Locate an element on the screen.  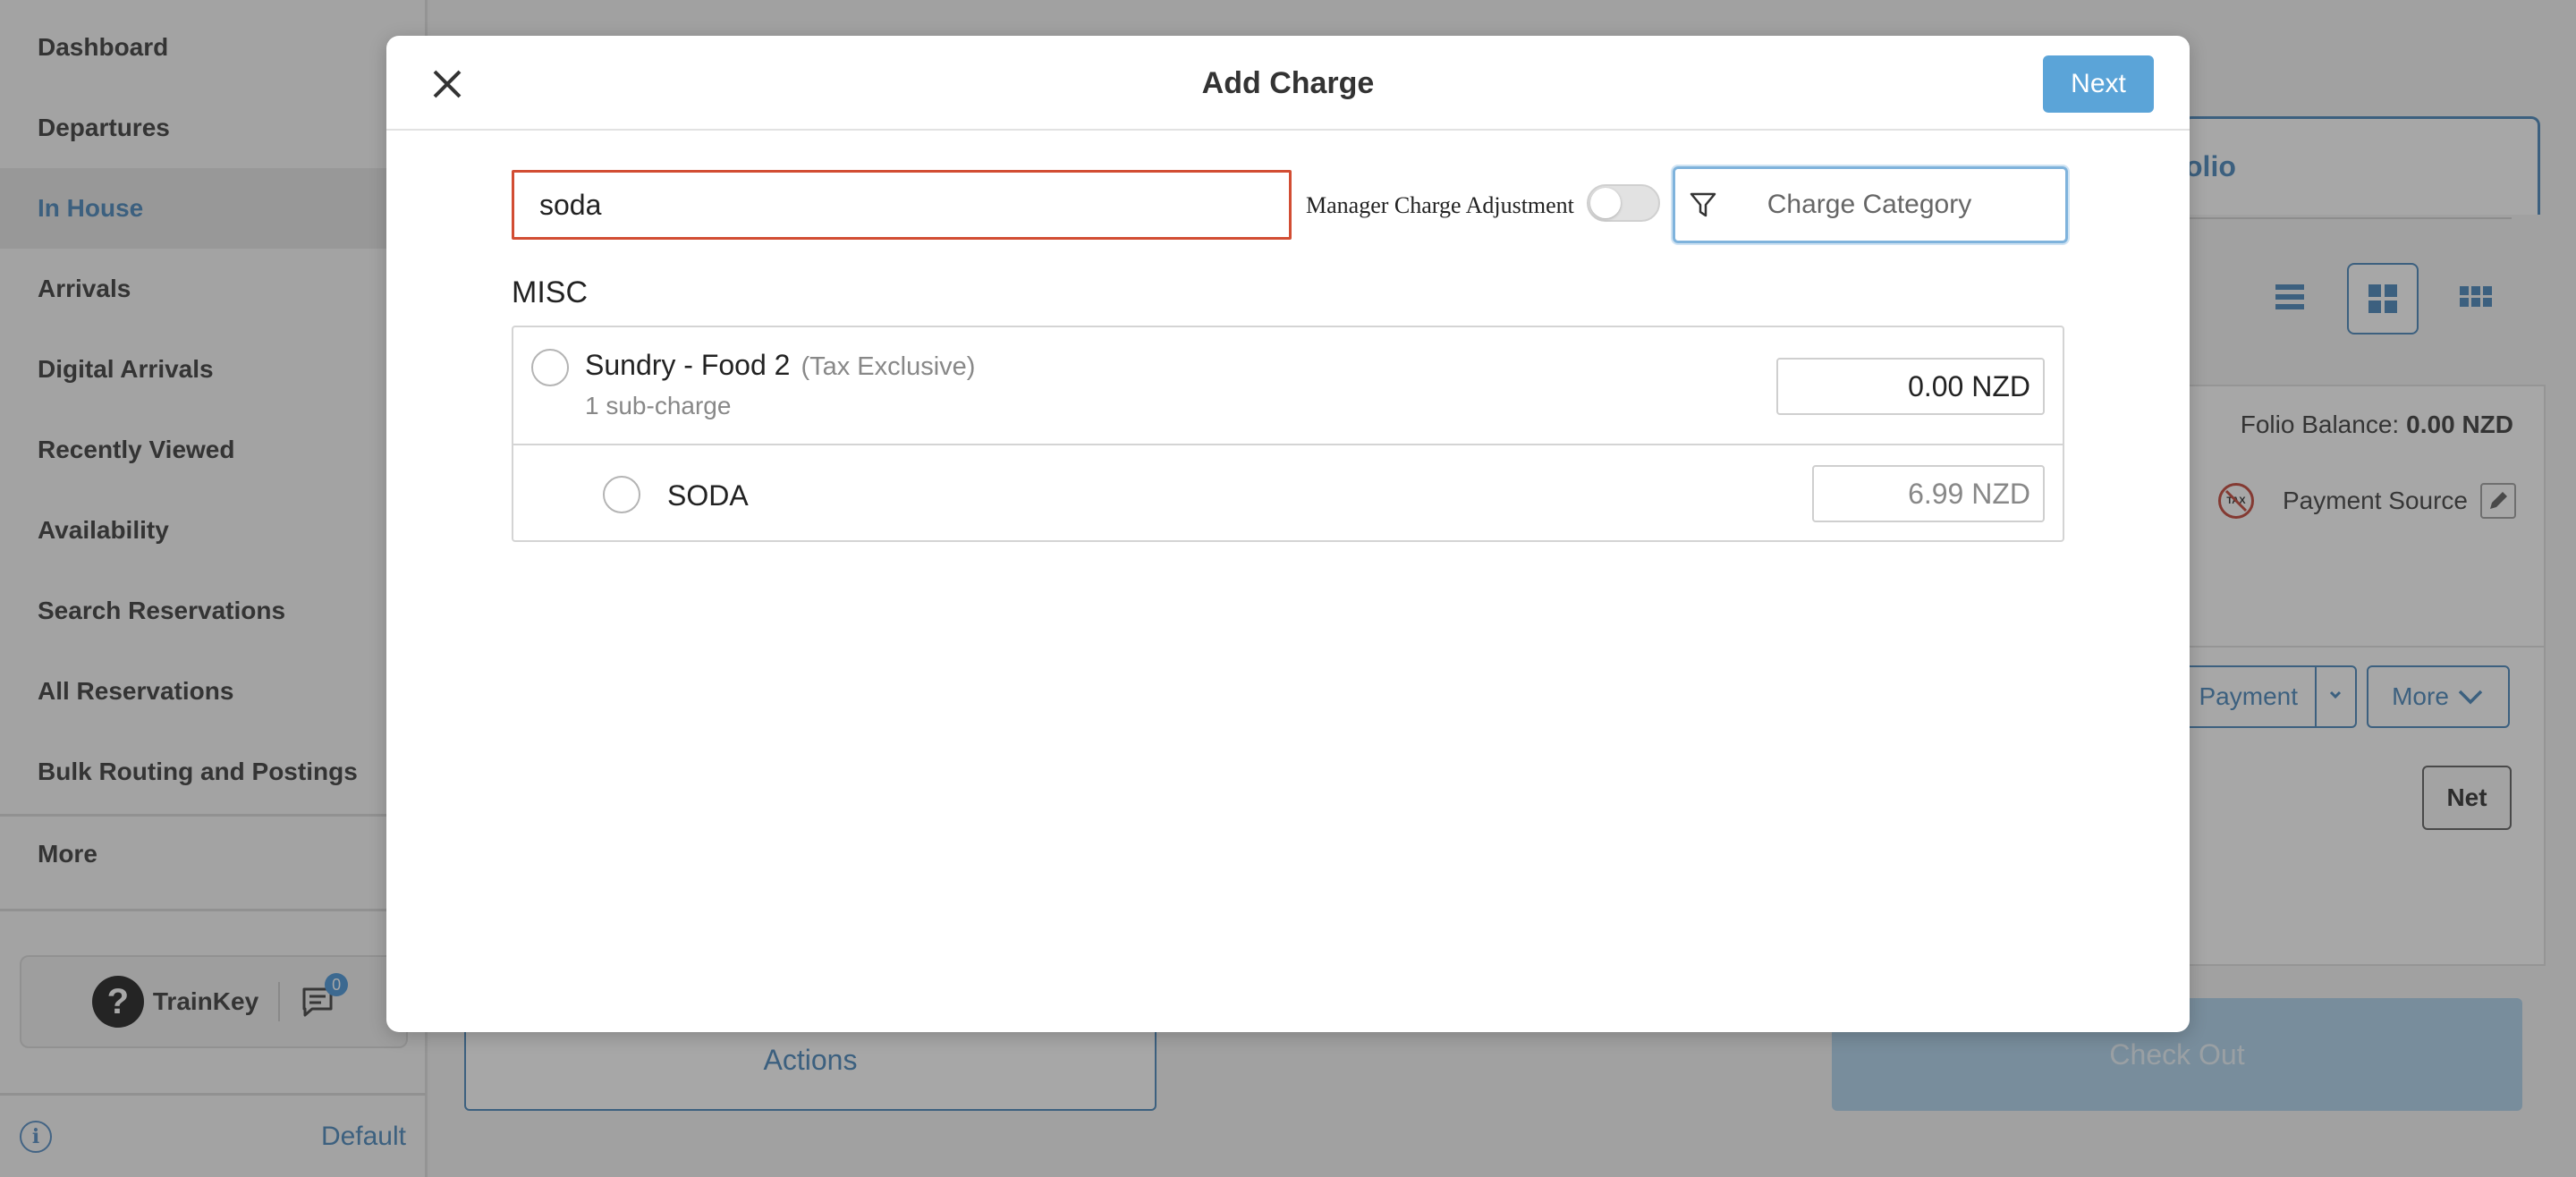
dialog-header: Add Charge Next is located at coordinates (1288, 83).